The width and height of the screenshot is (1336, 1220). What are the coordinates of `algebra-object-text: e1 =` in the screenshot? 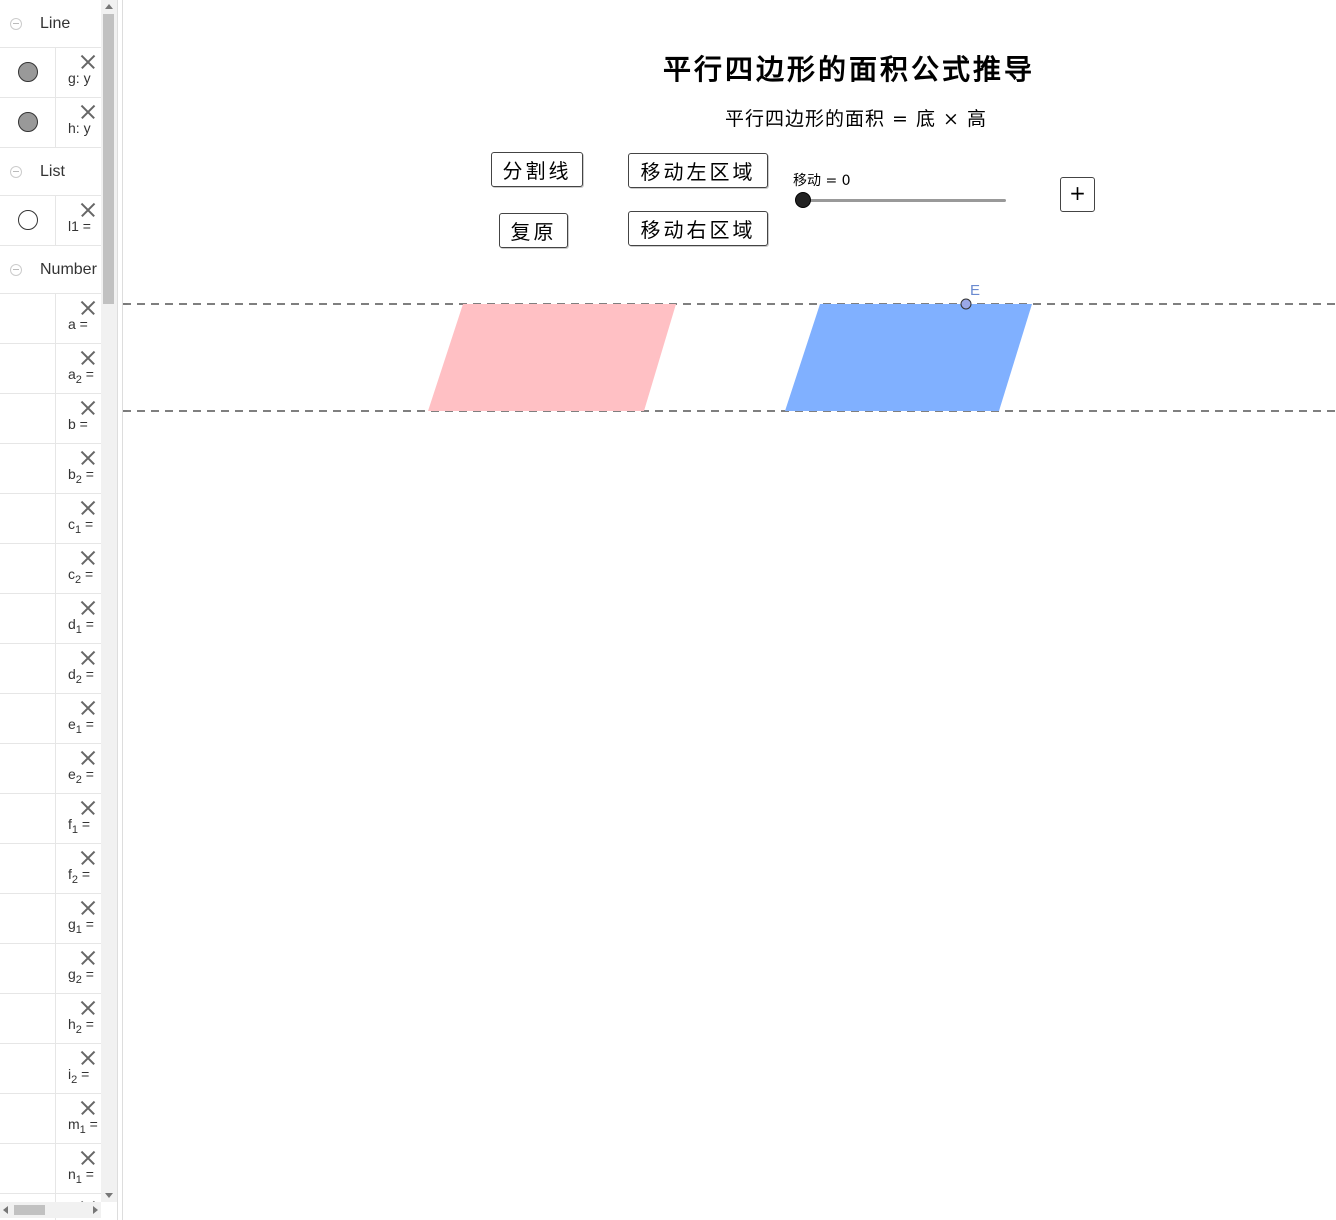 It's located at (81, 726).